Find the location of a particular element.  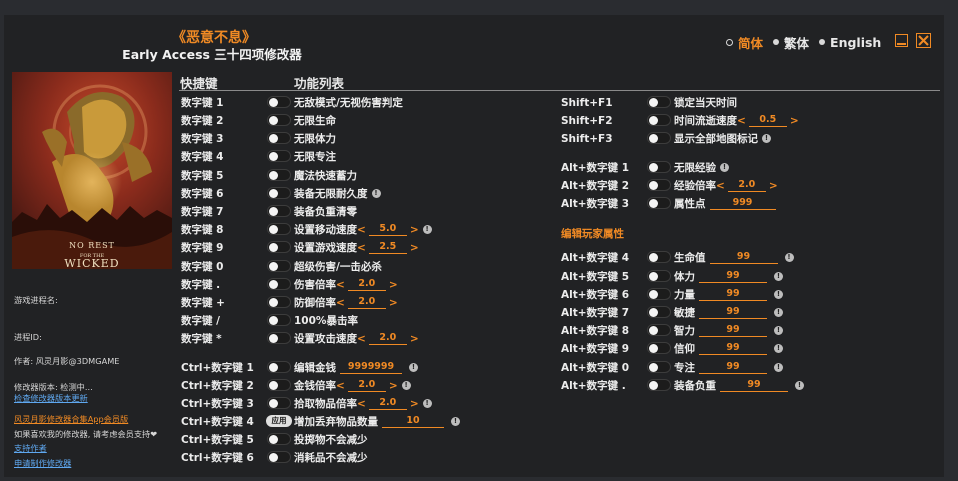

feature-row: Alt+数字键 6 力量 99! is located at coordinates (474, 294).